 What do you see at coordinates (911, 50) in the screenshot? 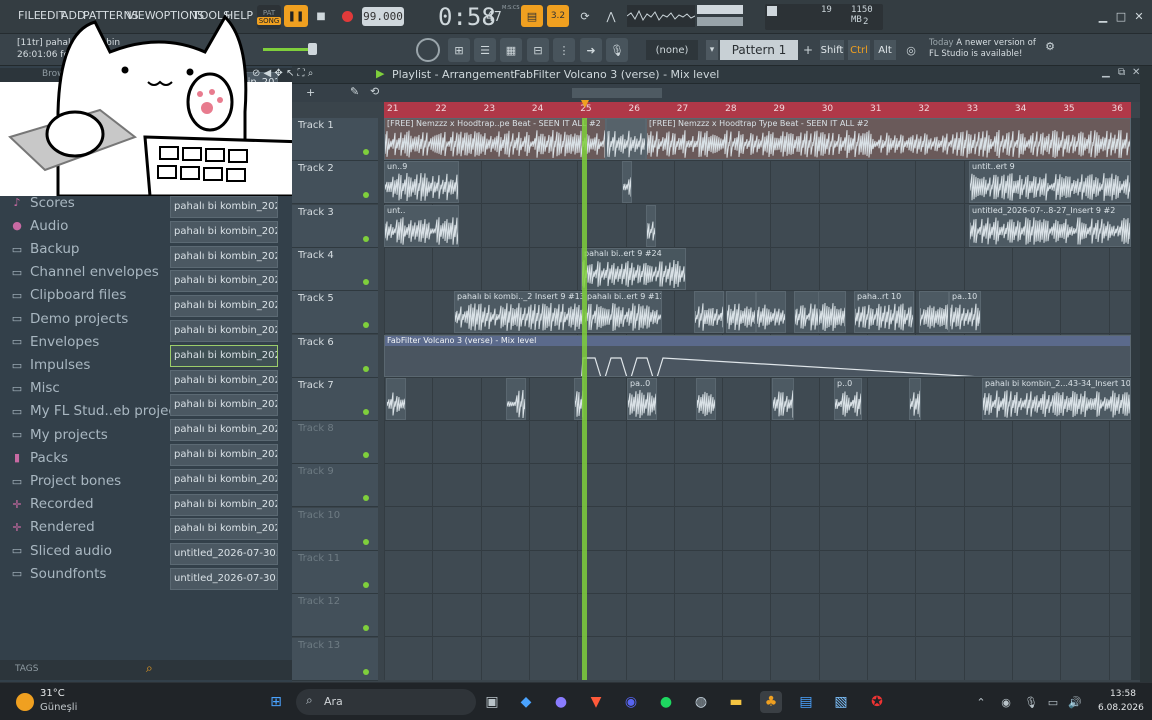
I see `news-button: ◎` at bounding box center [911, 50].